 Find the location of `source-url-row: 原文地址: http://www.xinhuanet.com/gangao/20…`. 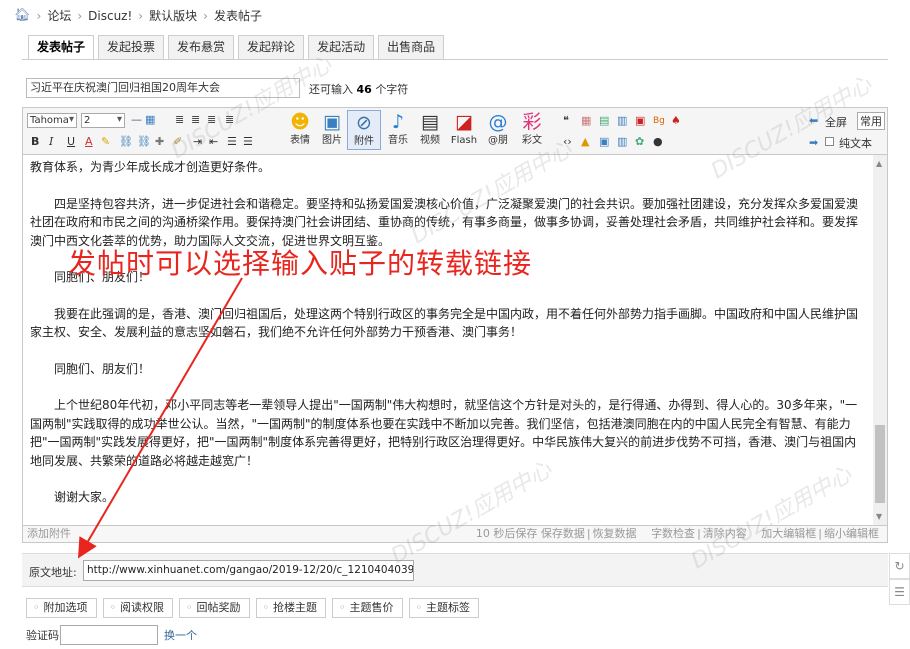

source-url-row: 原文地址: http://www.xinhuanet.com/gangao/20… is located at coordinates (455, 570).